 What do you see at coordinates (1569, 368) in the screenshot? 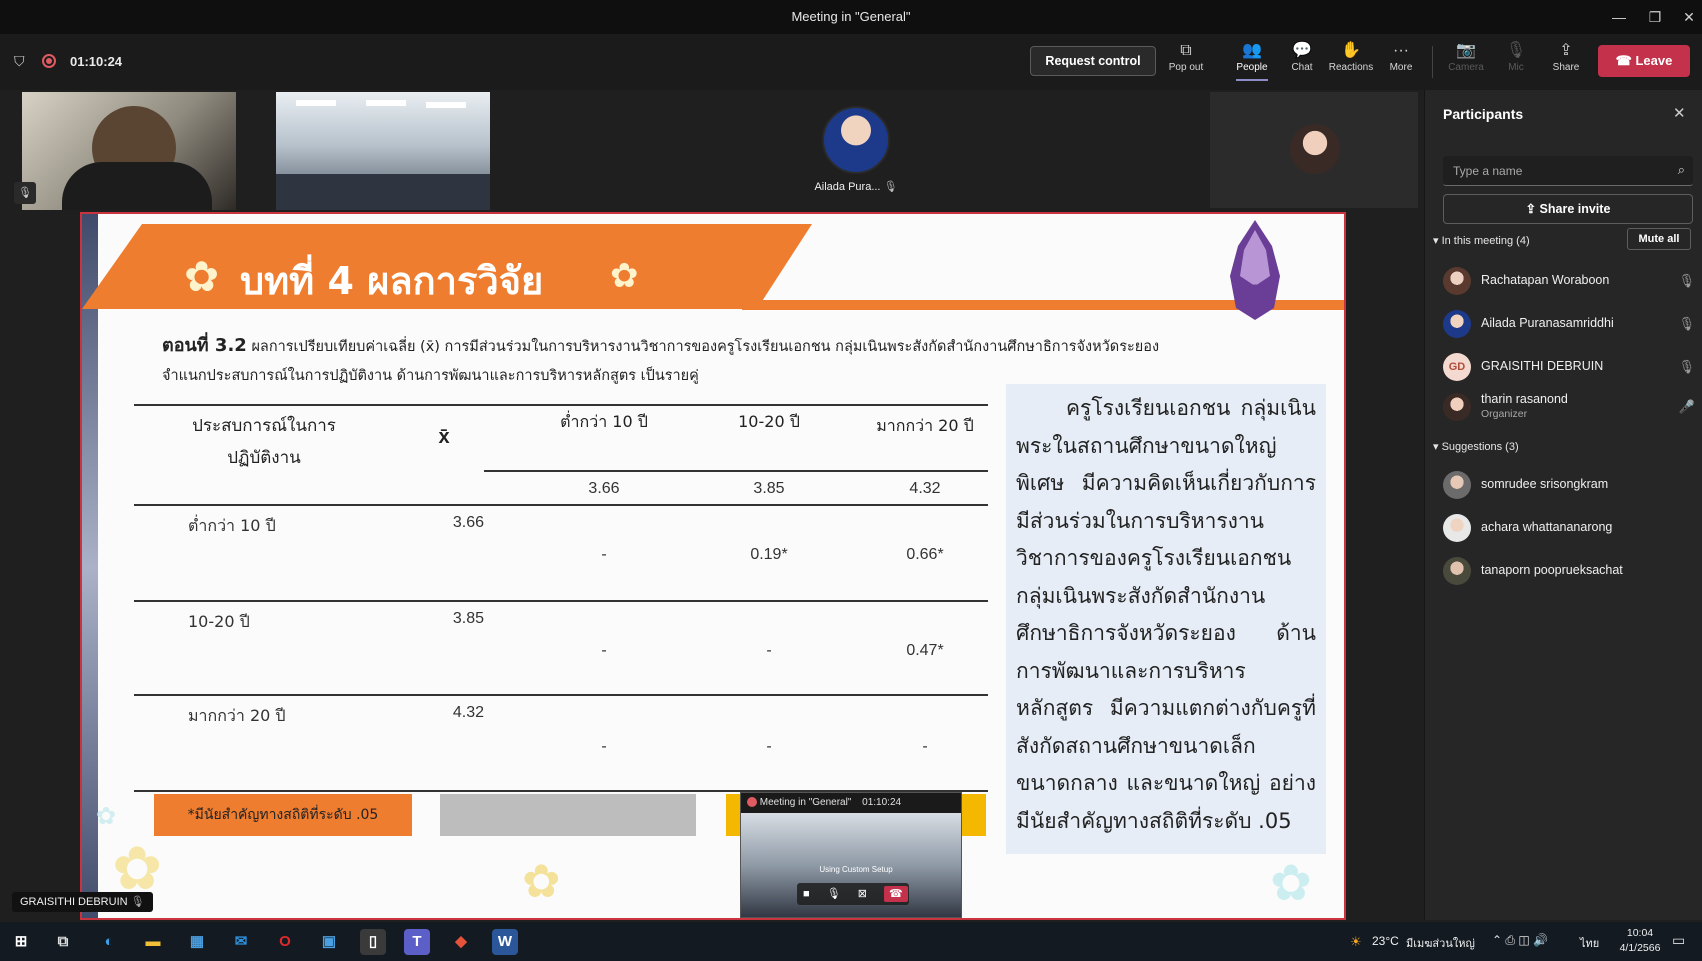
I see `participant-row: GD GRAISITHI DEBRUIN 🎙` at bounding box center [1569, 368].